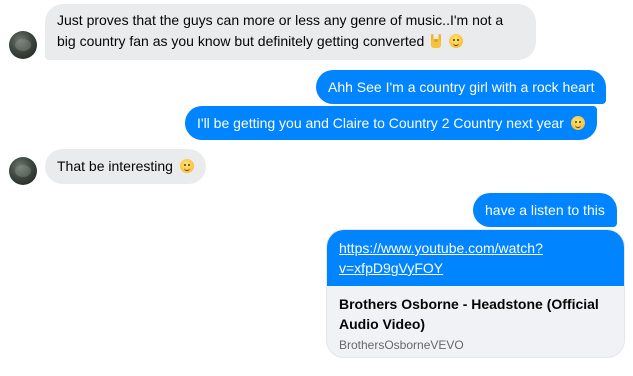  I want to click on message-outgoing-3: have a listen to this, so click(545, 210).